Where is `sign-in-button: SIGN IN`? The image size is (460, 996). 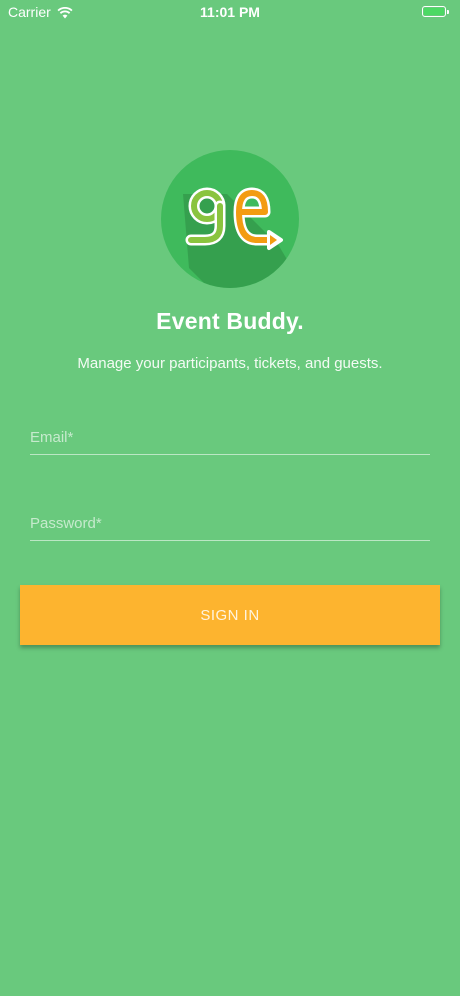 sign-in-button: SIGN IN is located at coordinates (230, 615).